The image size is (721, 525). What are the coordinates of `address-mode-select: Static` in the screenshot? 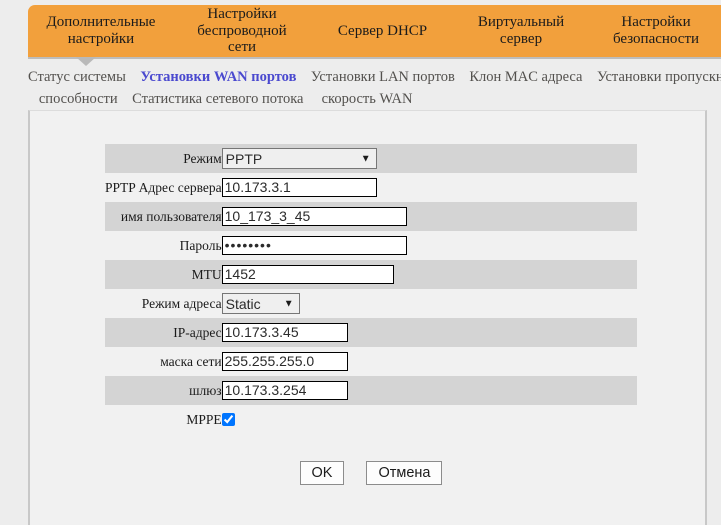 It's located at (260, 303).